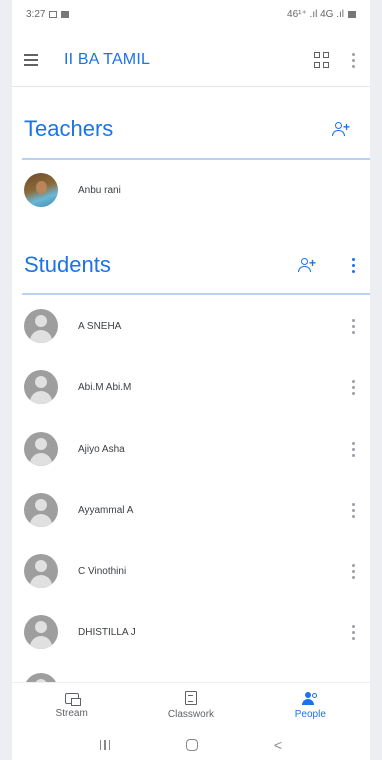 This screenshot has width=382, height=760. Describe the element at coordinates (315, 14) in the screenshot. I see `signal-text: 46¹⁺ .ıl 4G .ıl` at that location.